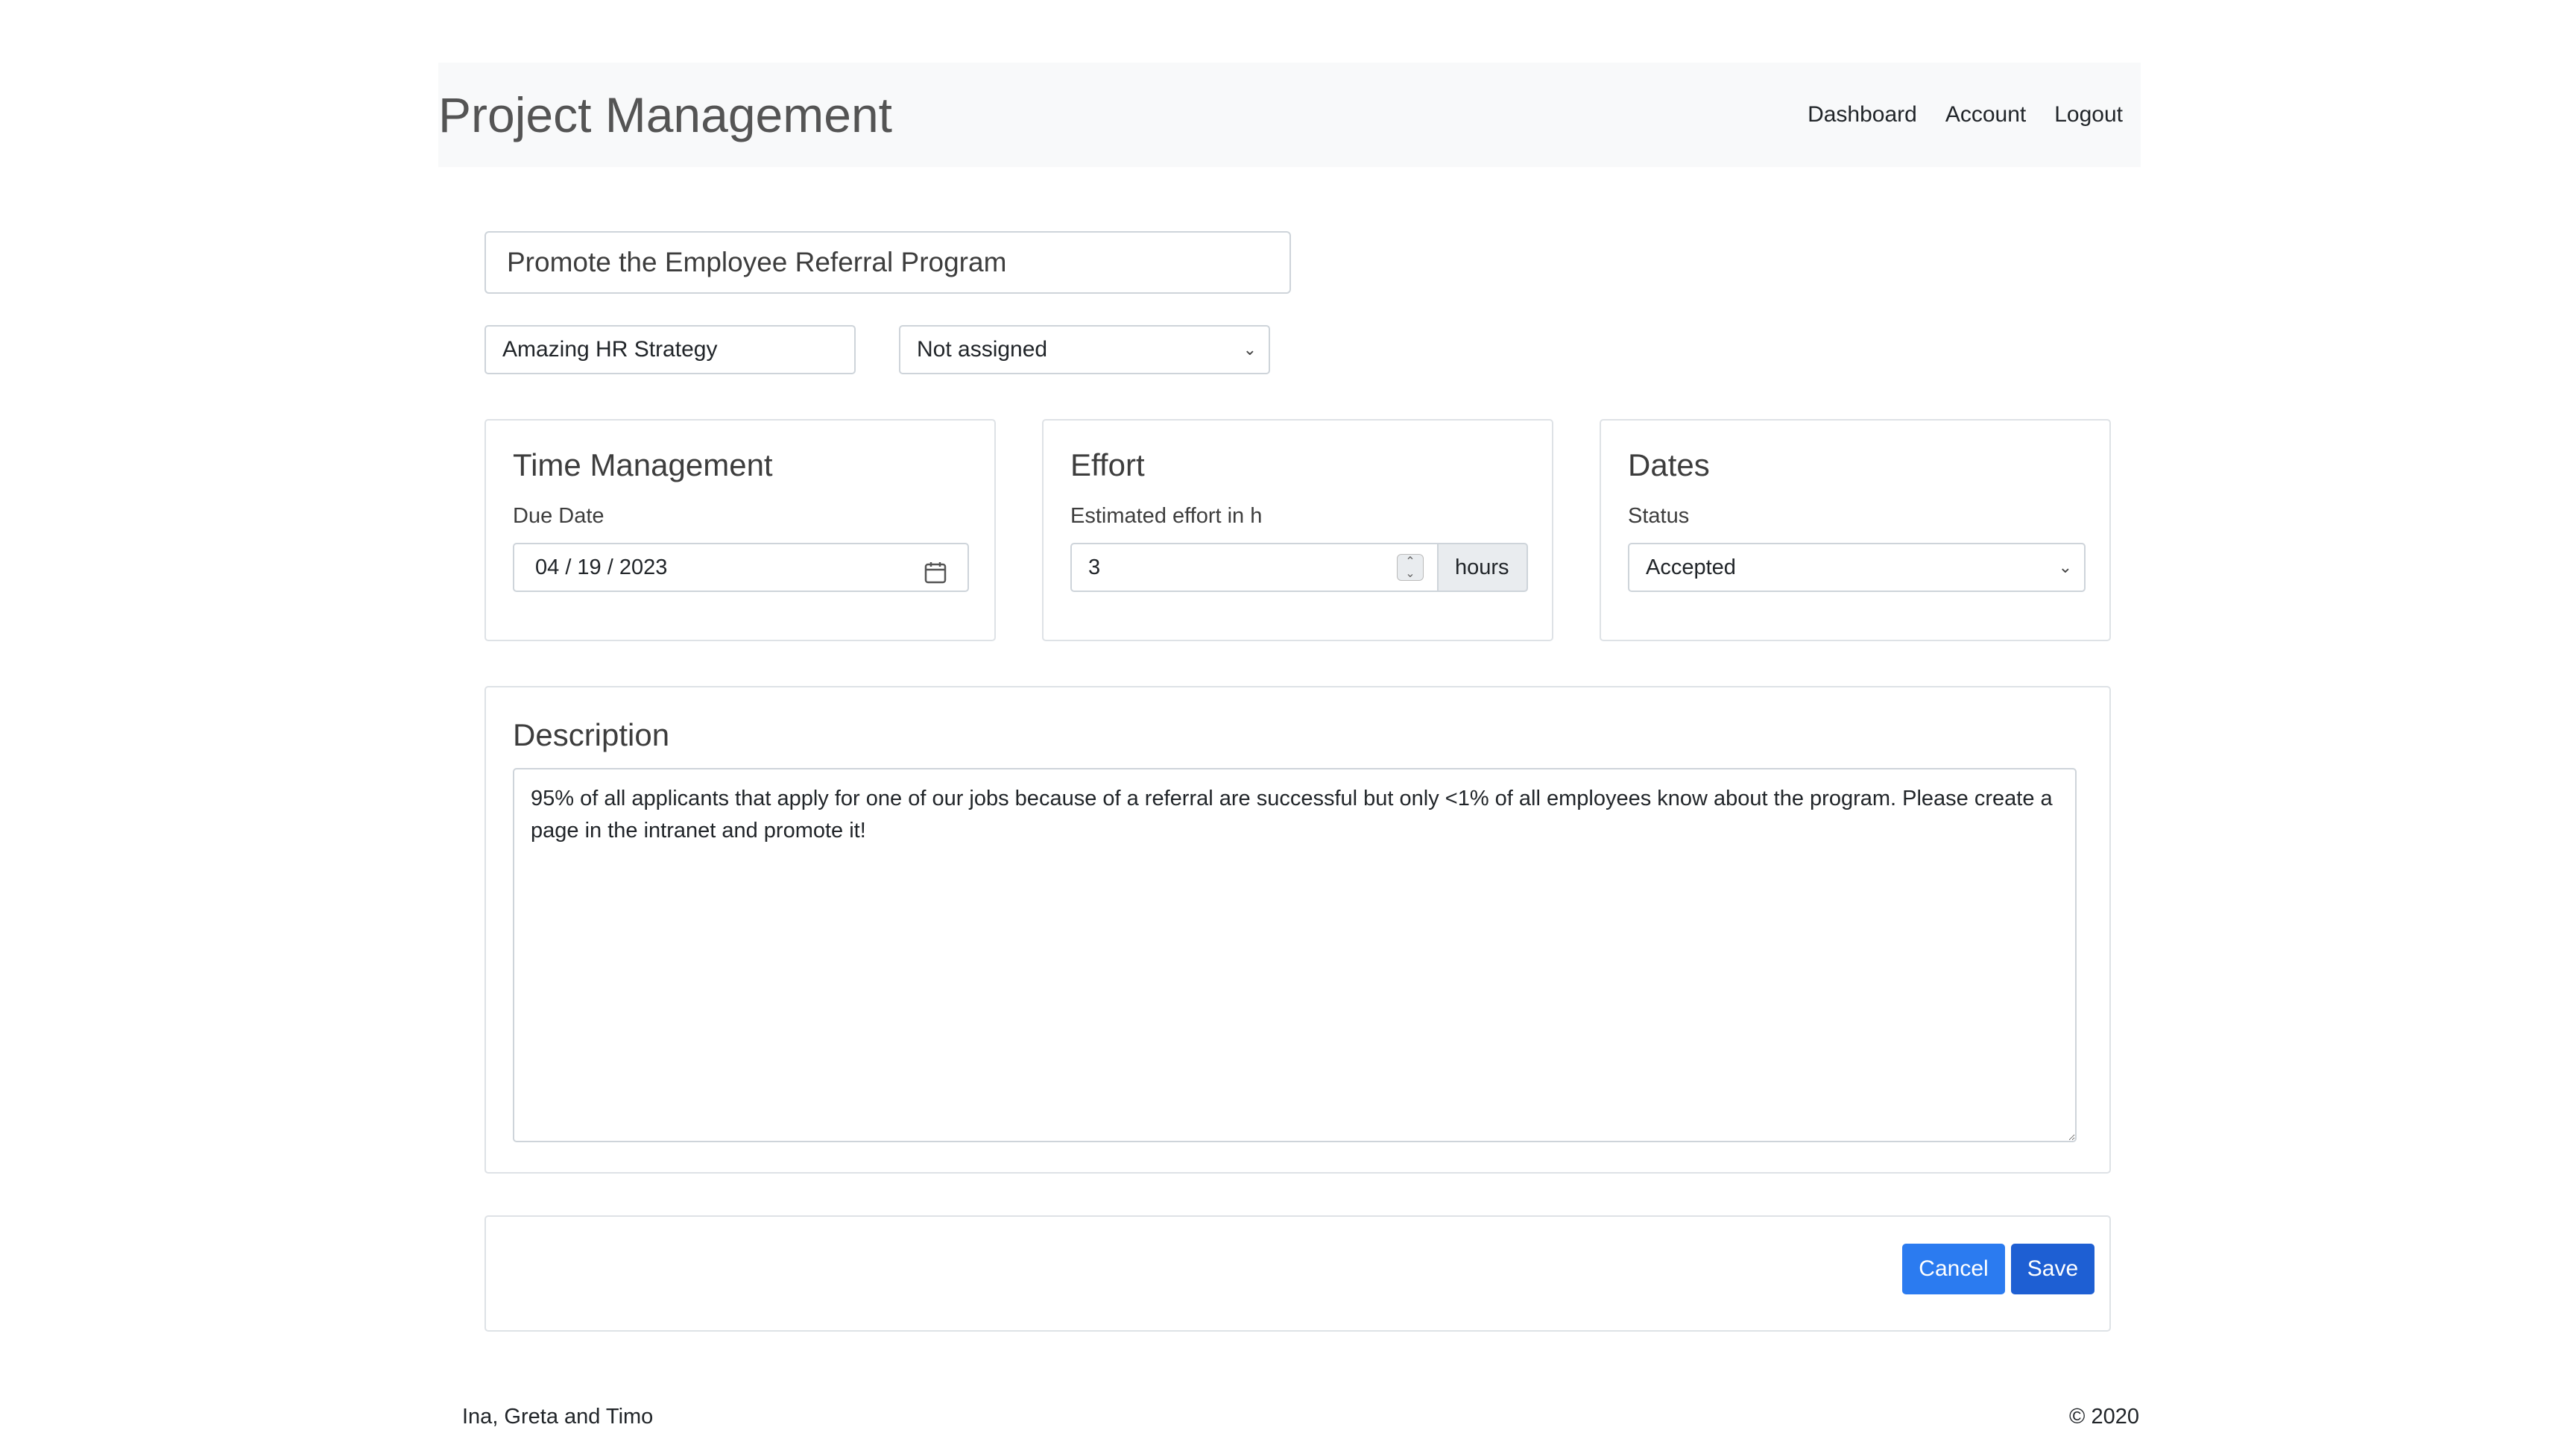  I want to click on project-input: Amazing HR Strategy, so click(670, 349).